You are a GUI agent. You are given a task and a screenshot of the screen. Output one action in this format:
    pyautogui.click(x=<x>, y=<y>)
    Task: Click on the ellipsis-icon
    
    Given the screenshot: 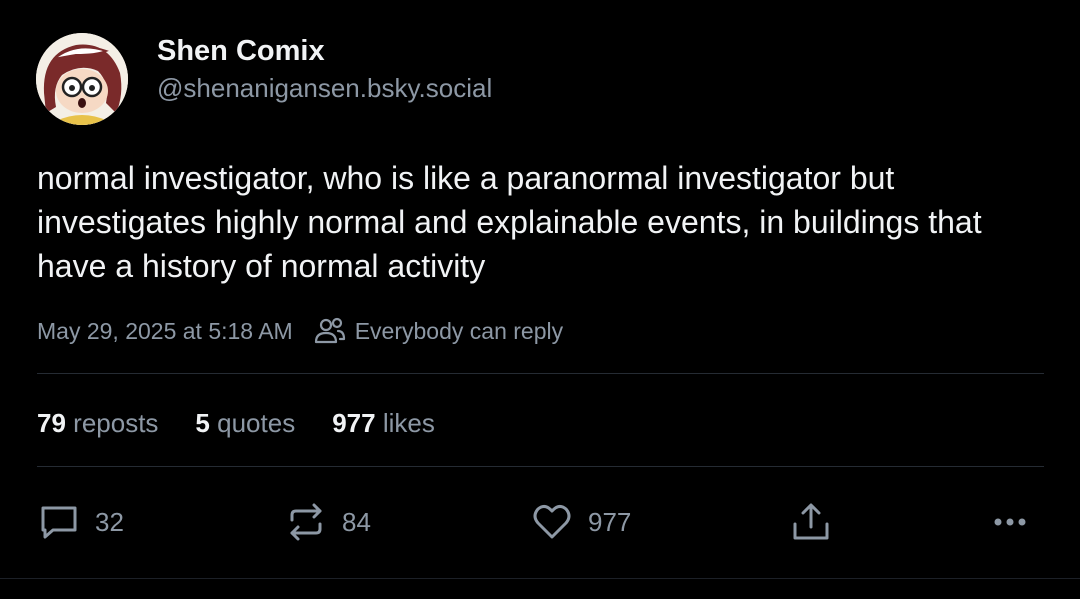 What is the action you would take?
    pyautogui.click(x=1010, y=522)
    